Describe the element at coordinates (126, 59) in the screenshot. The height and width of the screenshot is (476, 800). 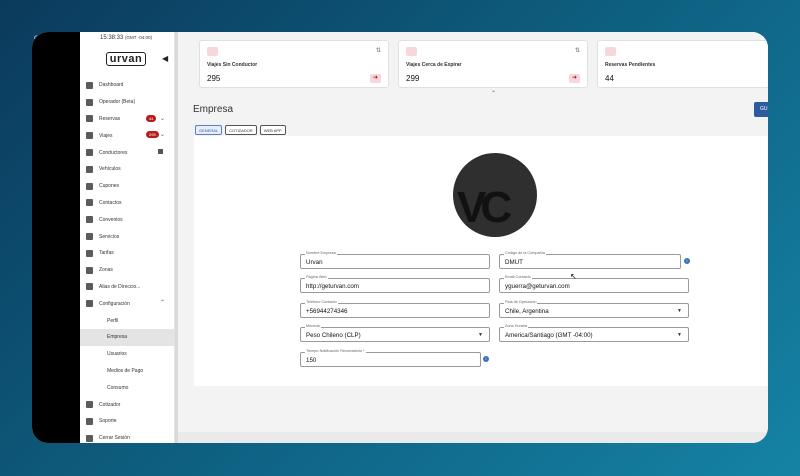
I see `urvan-logo: urvan` at that location.